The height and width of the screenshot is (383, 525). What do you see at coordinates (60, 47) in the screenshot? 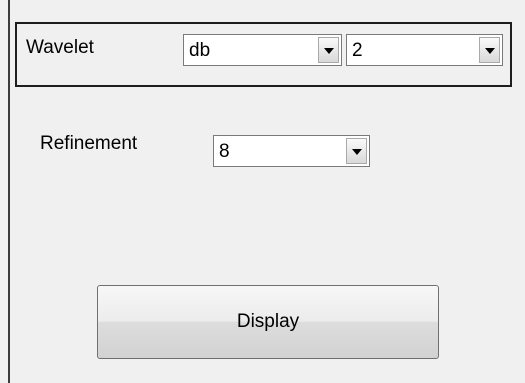
I see `wavelet-label: Wavelet` at bounding box center [60, 47].